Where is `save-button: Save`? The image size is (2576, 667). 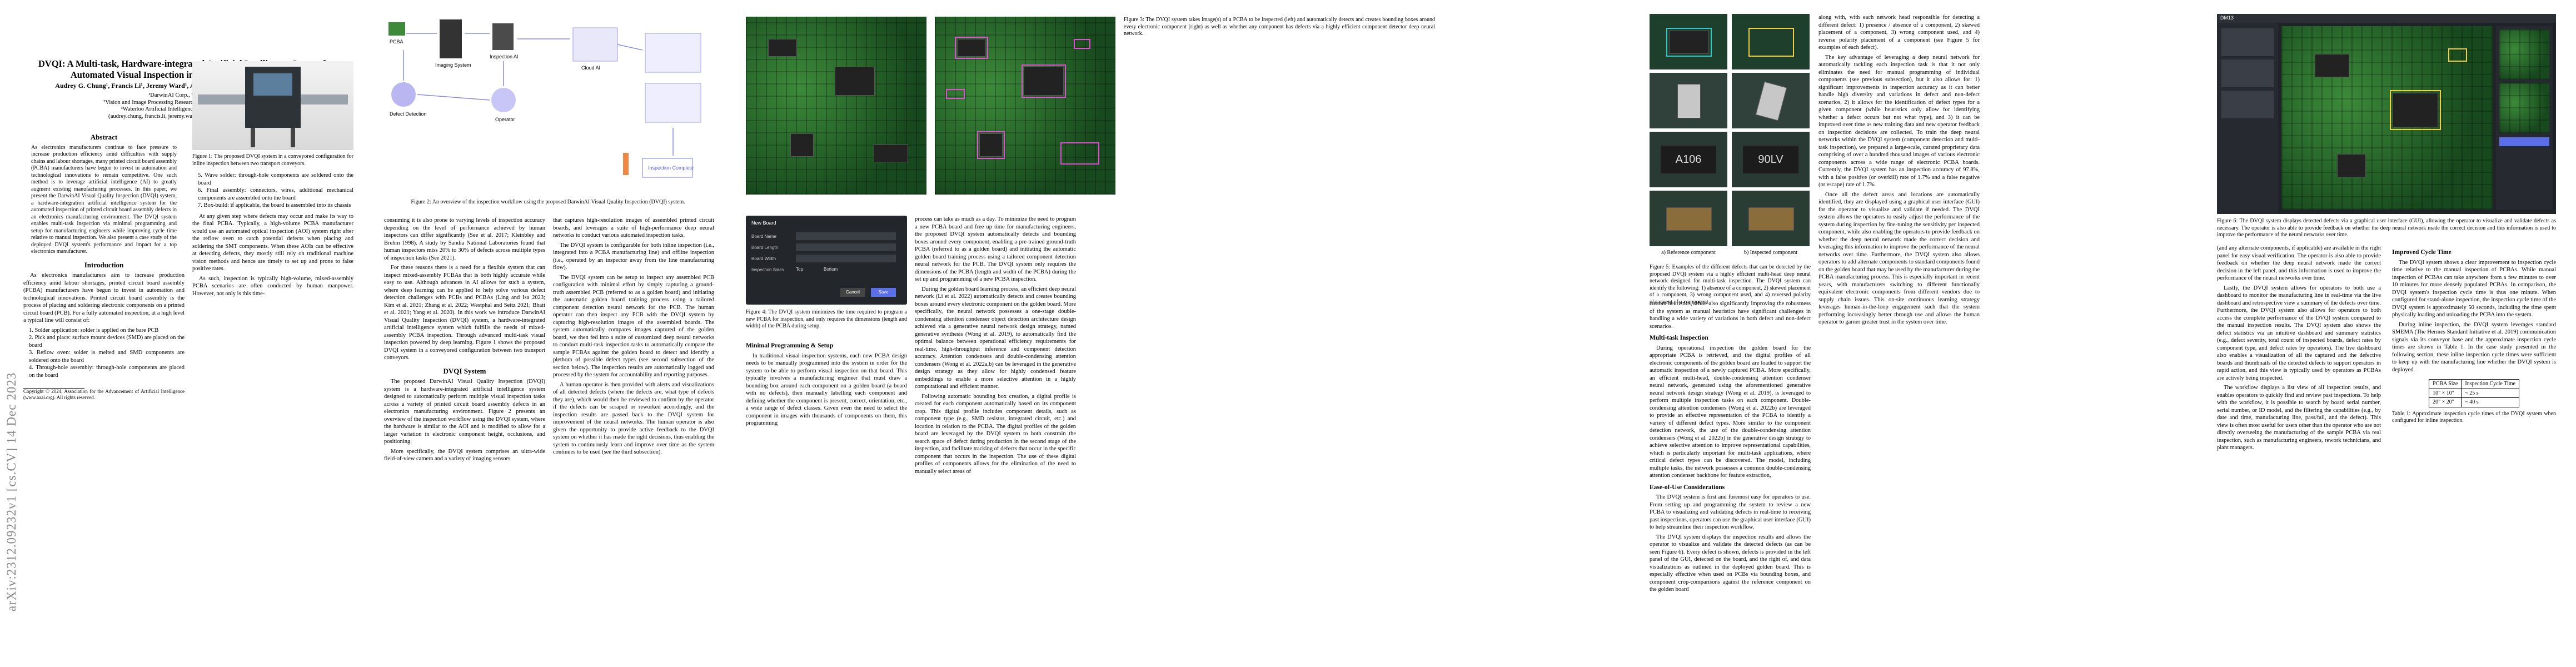
save-button: Save is located at coordinates (883, 292).